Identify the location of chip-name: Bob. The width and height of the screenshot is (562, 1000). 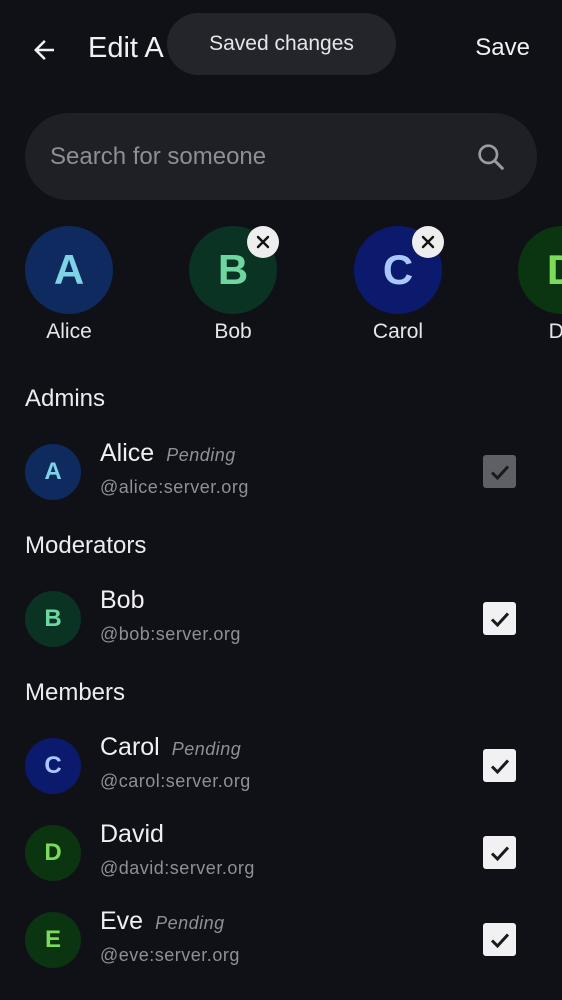
(233, 331).